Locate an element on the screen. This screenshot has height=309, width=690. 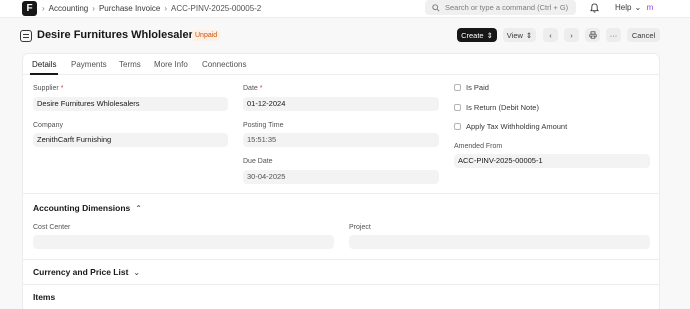
tab-terms: Terms is located at coordinates (130, 64).